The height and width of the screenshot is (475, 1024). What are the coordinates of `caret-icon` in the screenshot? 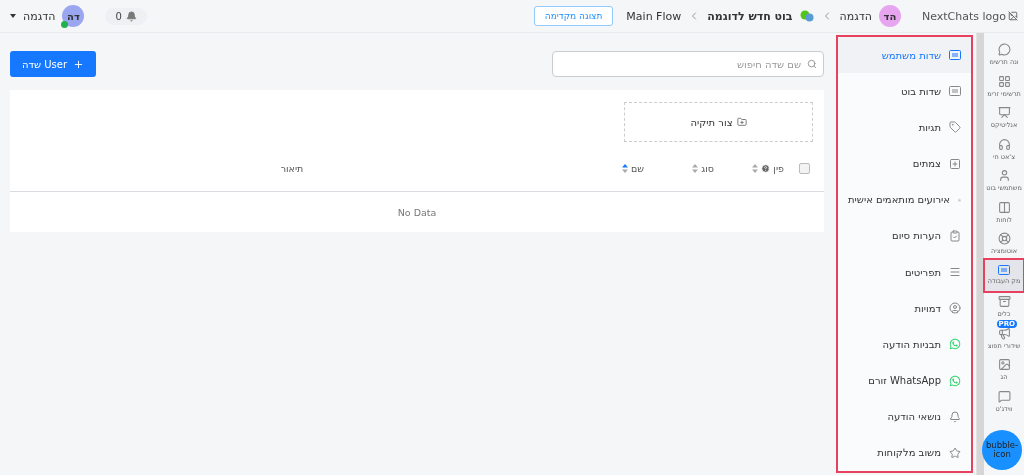 It's located at (13, 16).